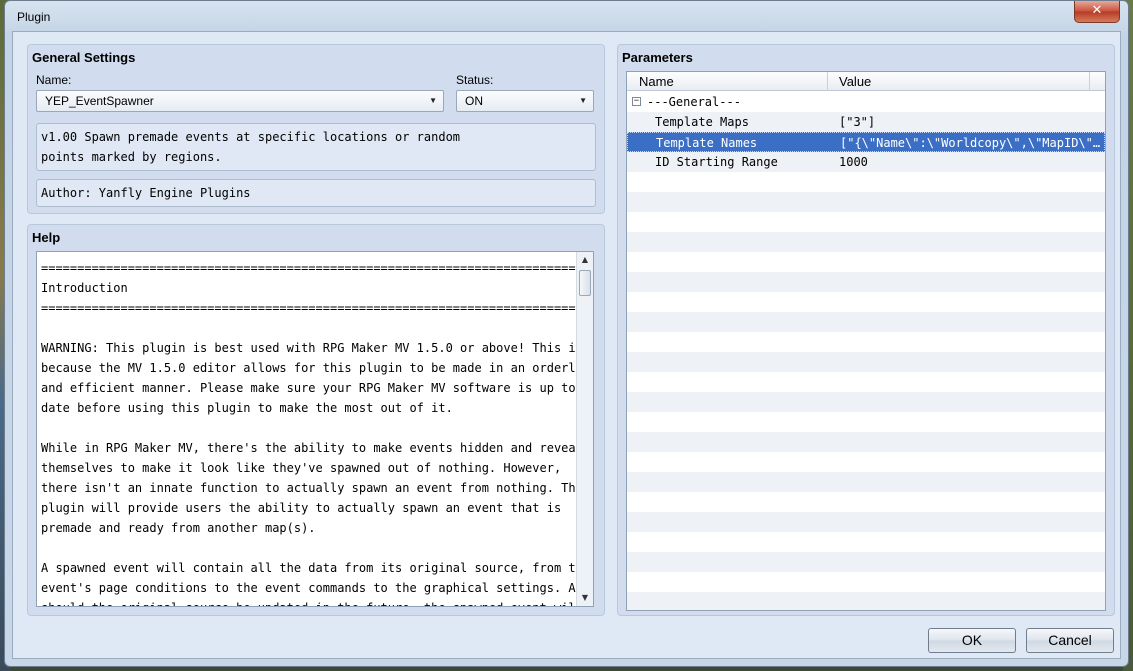 The width and height of the screenshot is (1133, 671). What do you see at coordinates (316, 193) in the screenshot?
I see `author-box: Author: Yanfly Engine Plugins` at bounding box center [316, 193].